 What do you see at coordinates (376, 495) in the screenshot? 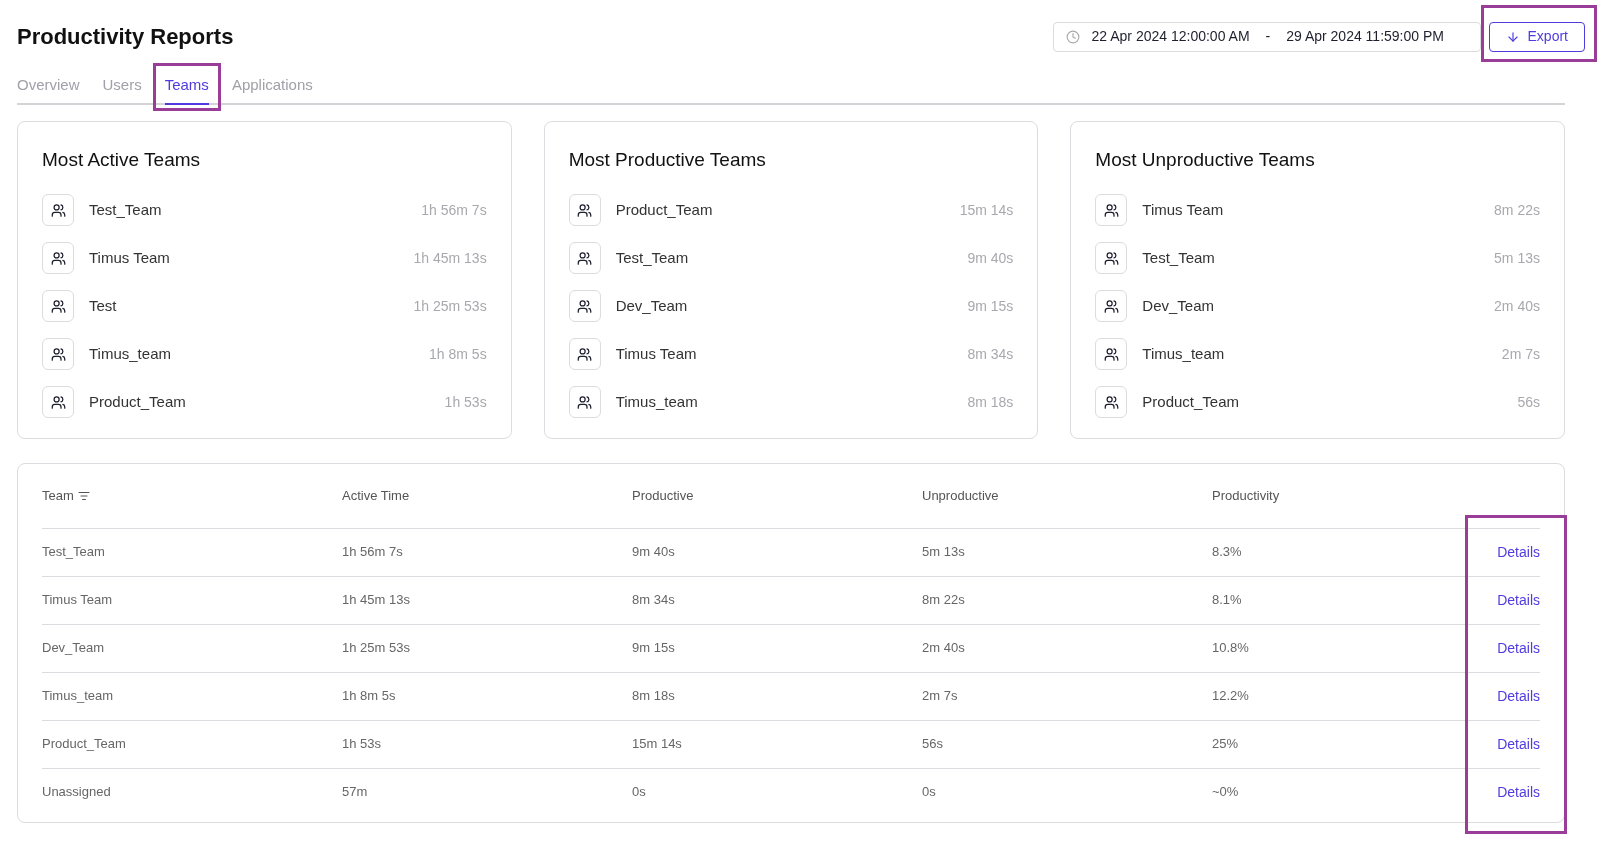
I see `column-header: Active Time` at bounding box center [376, 495].